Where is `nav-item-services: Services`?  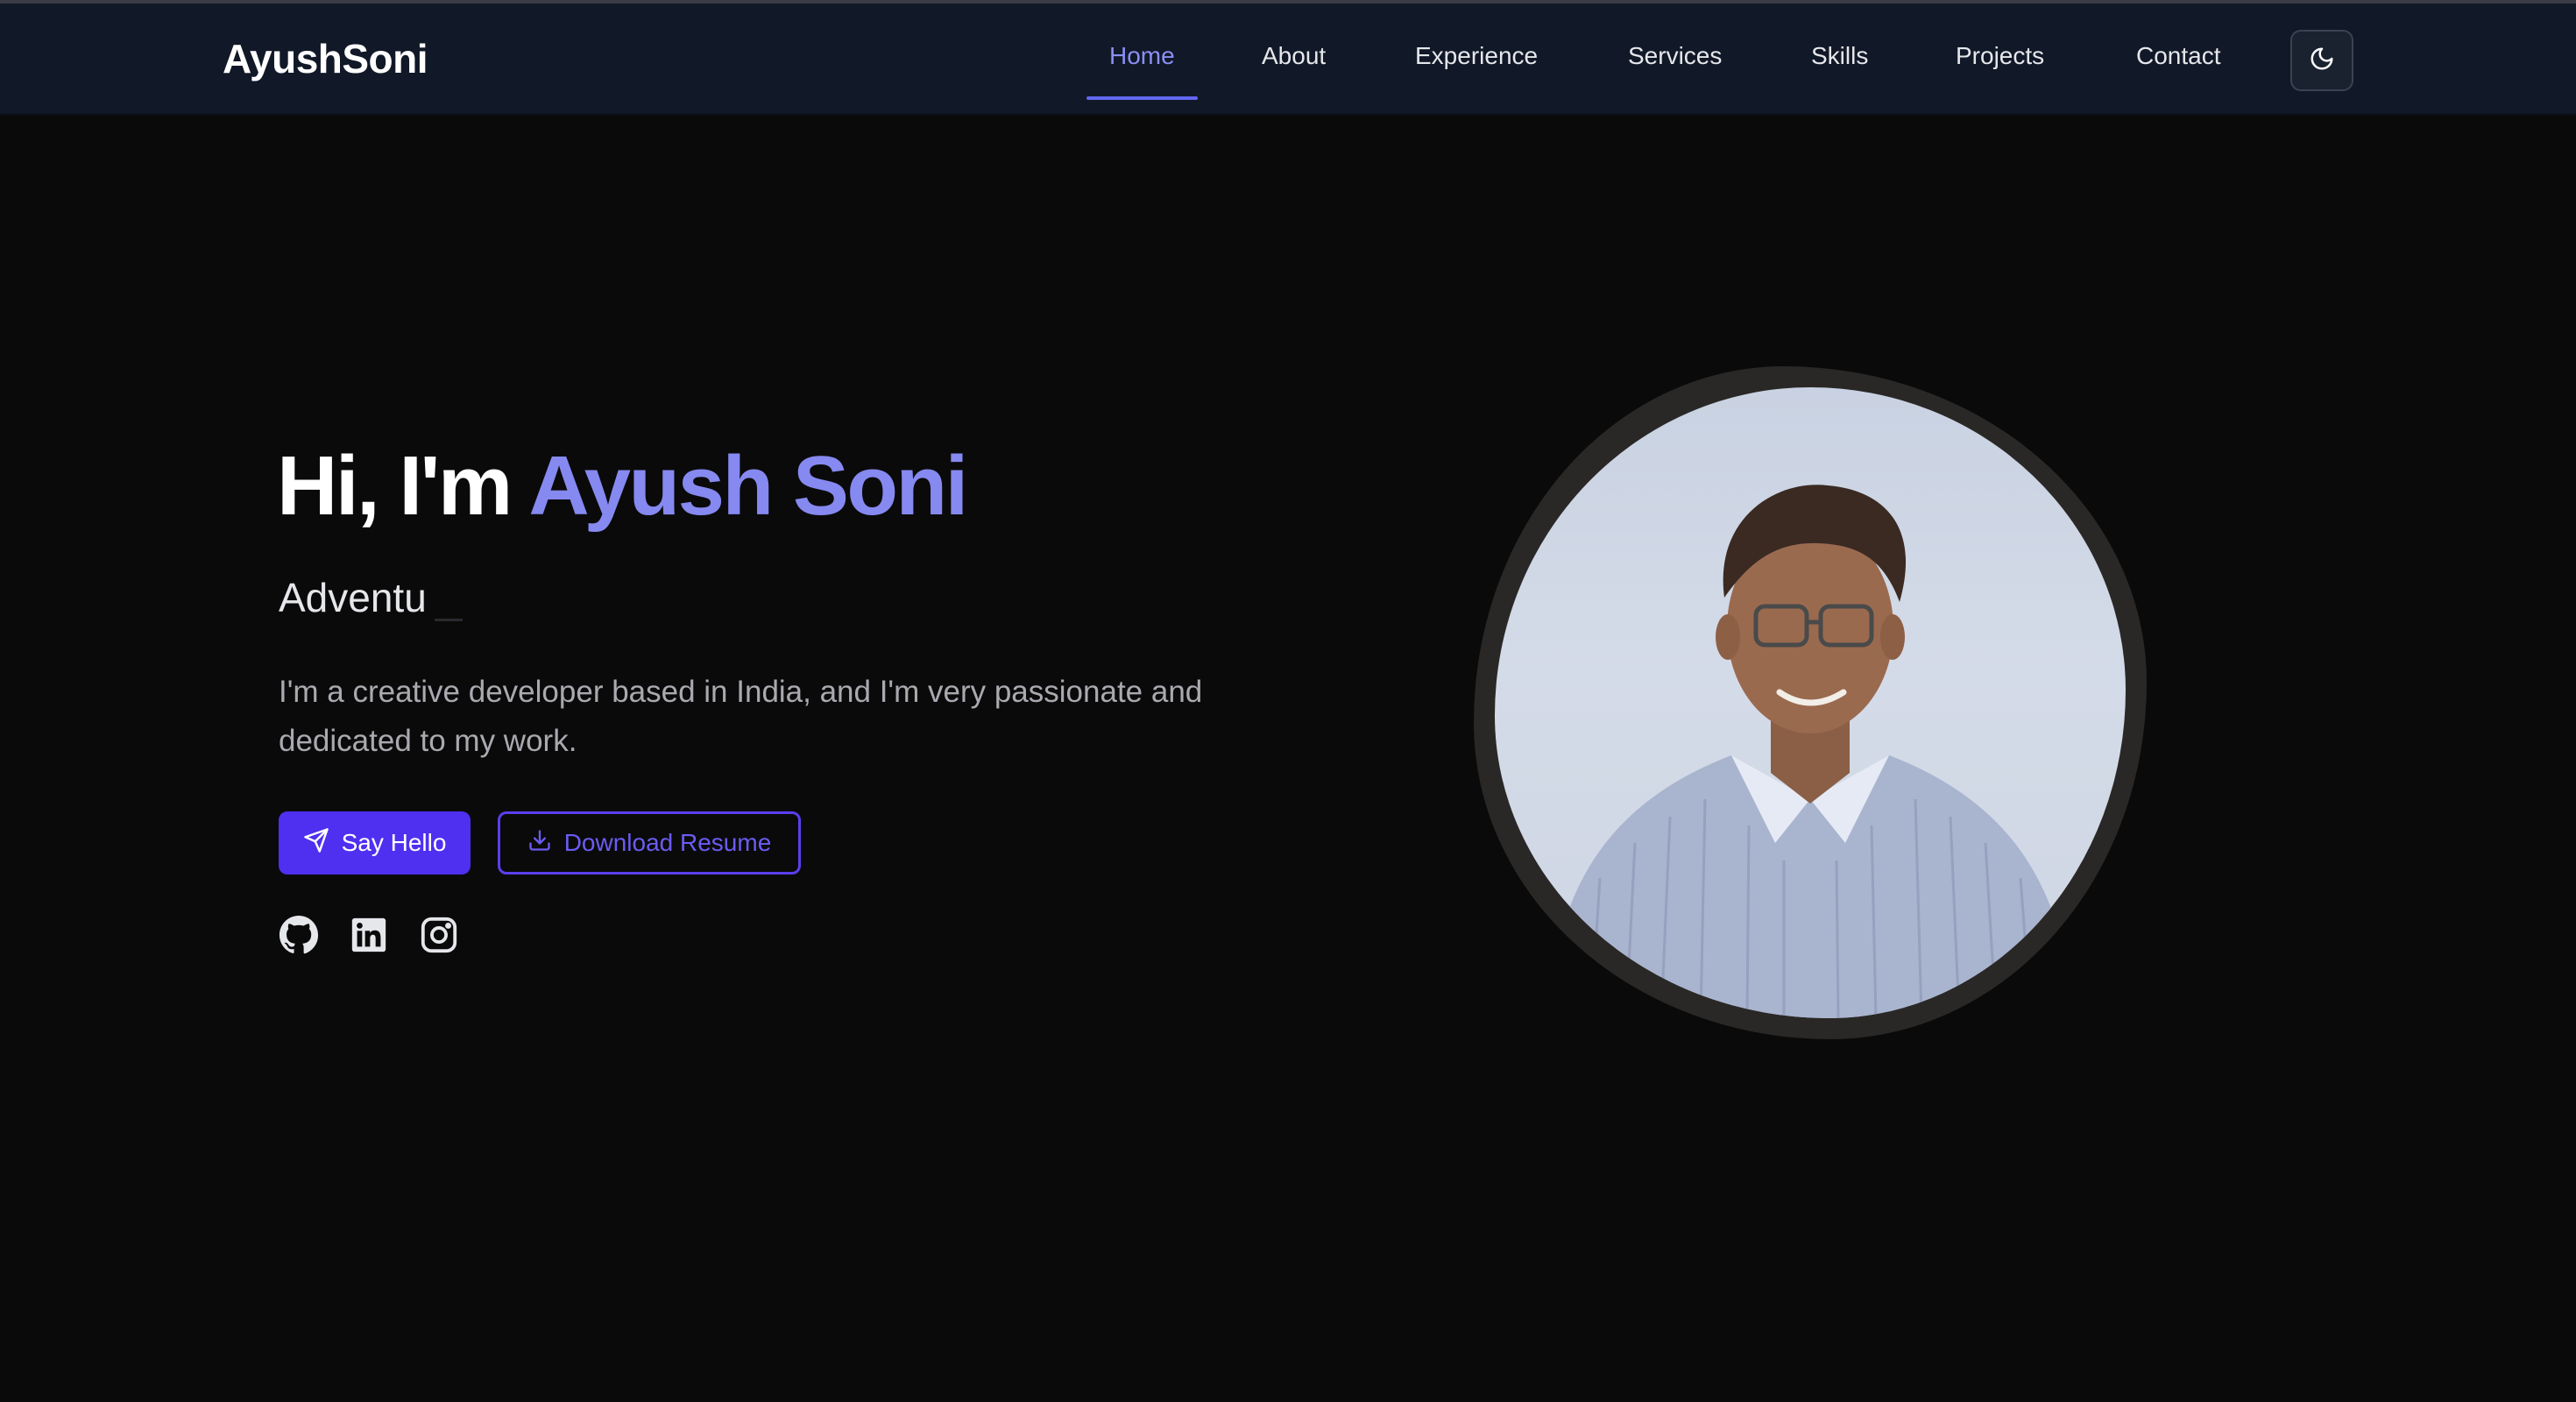
nav-item-services: Services is located at coordinates (1675, 56).